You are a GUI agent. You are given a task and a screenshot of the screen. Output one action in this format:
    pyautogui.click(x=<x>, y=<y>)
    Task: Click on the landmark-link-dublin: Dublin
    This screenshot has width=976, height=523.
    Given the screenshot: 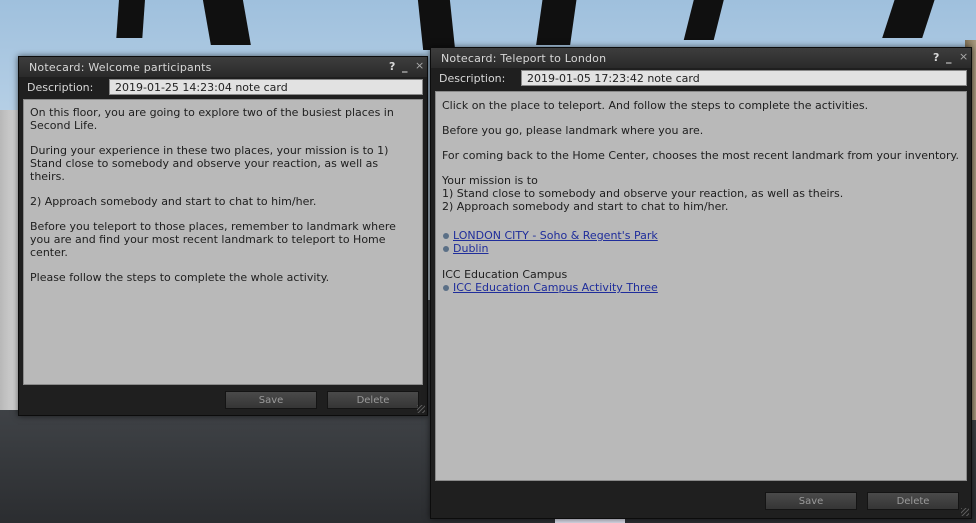 What is the action you would take?
    pyautogui.click(x=701, y=248)
    